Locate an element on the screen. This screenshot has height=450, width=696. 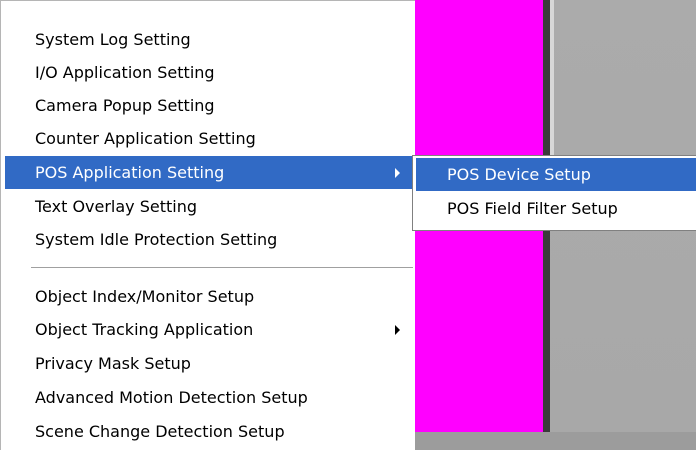
menu-item-io-application-setting: I/O Application Setting is located at coordinates (209, 72).